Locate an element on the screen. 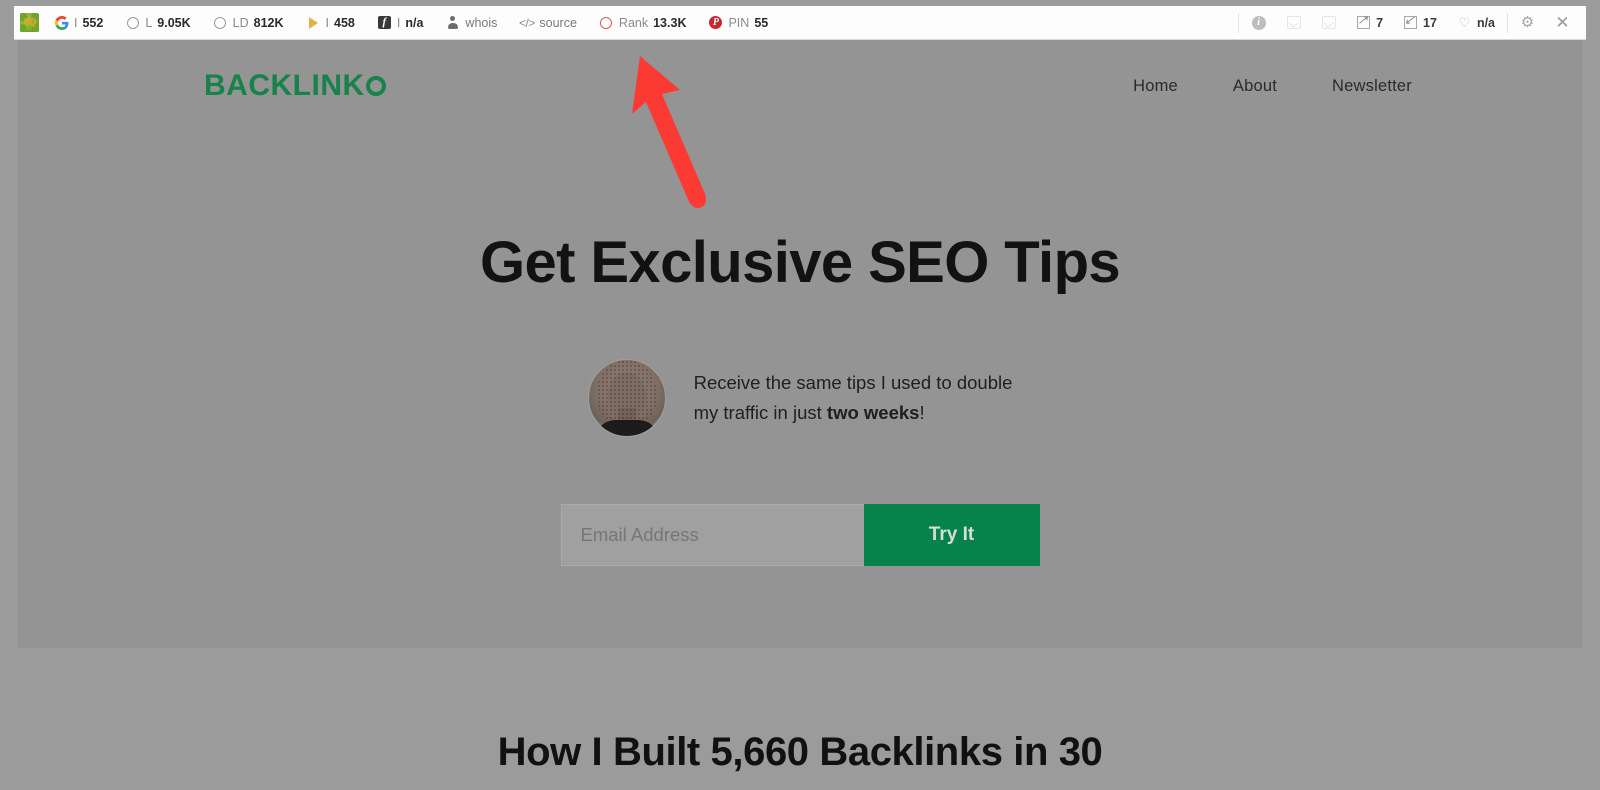 The height and width of the screenshot is (790, 1600). metric-bing-index-label: I is located at coordinates (327, 22).